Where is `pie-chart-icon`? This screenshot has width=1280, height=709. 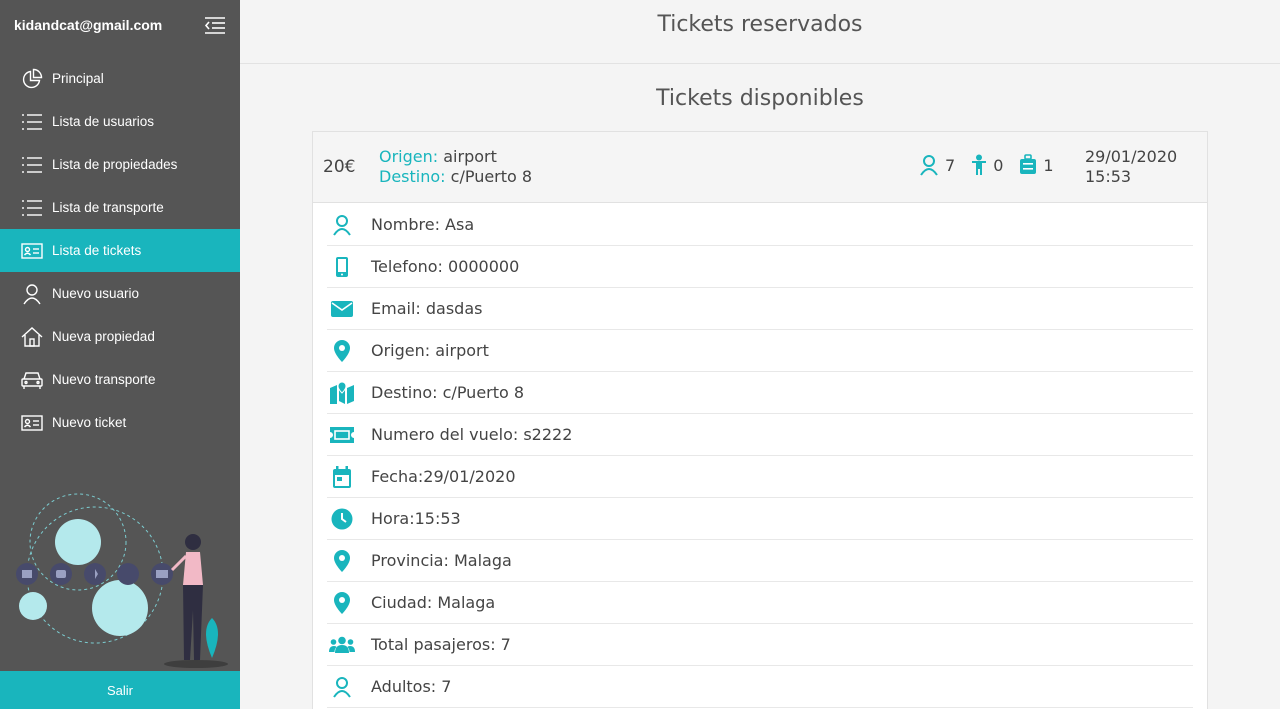 pie-chart-icon is located at coordinates (32, 79).